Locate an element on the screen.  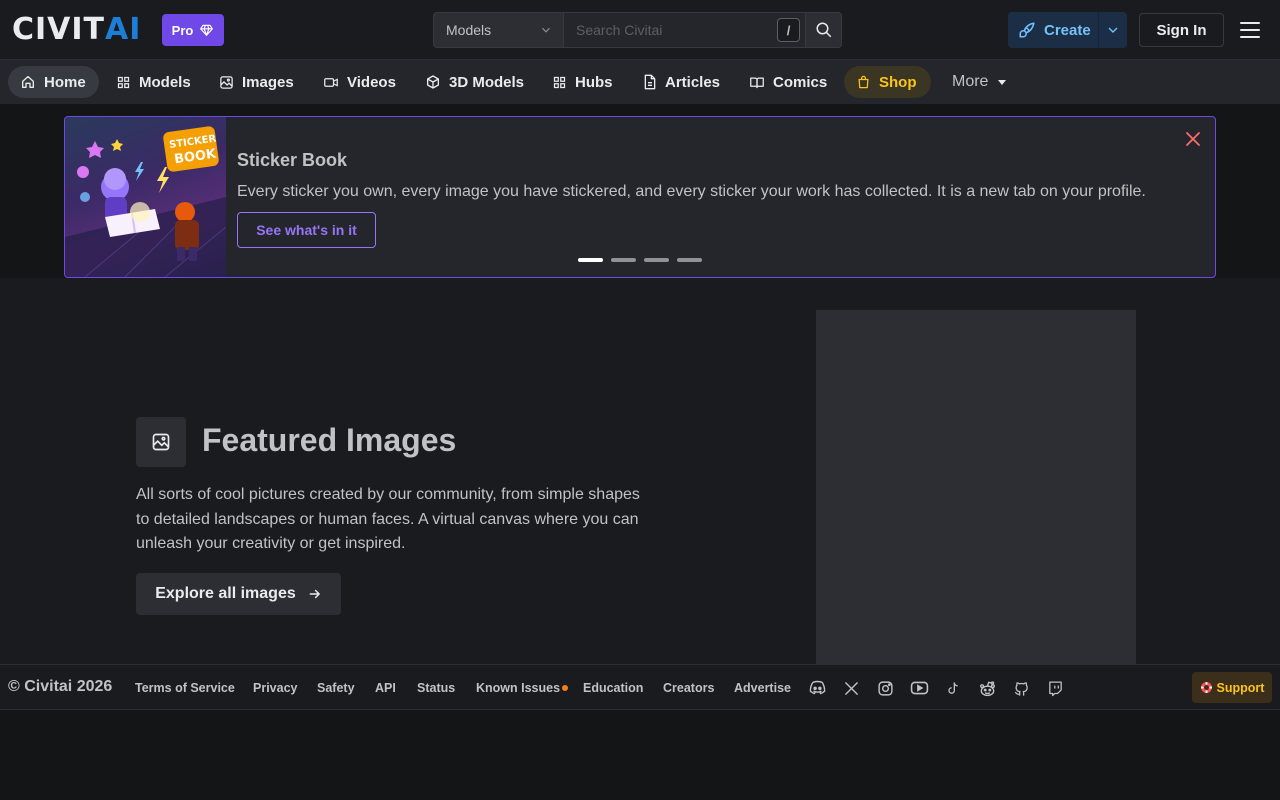
discord-icon is located at coordinates (817, 688).